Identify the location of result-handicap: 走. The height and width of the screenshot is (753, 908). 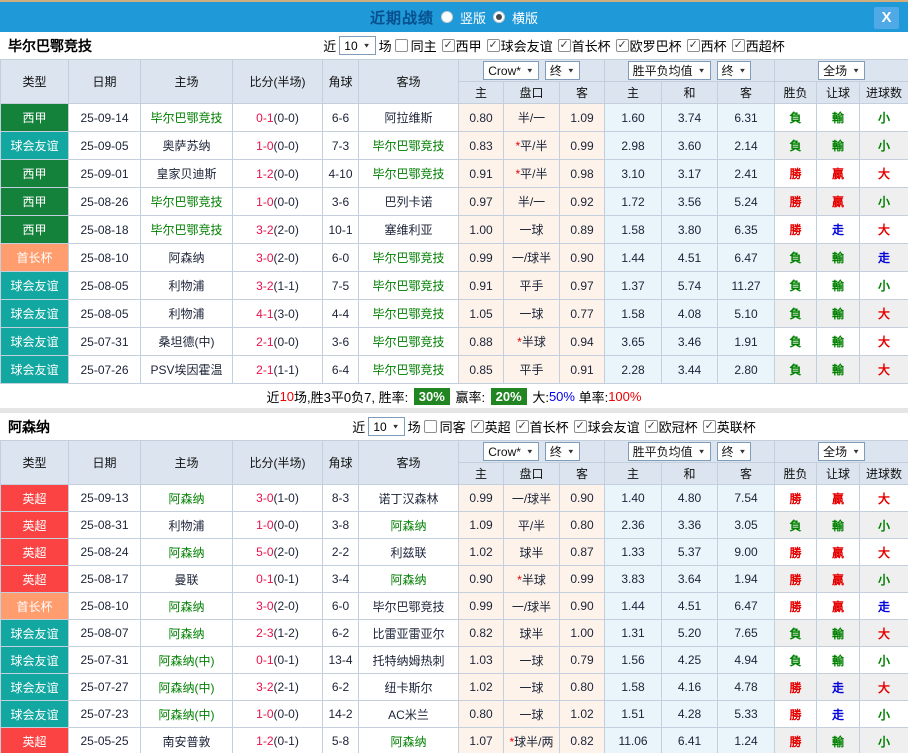
(838, 229).